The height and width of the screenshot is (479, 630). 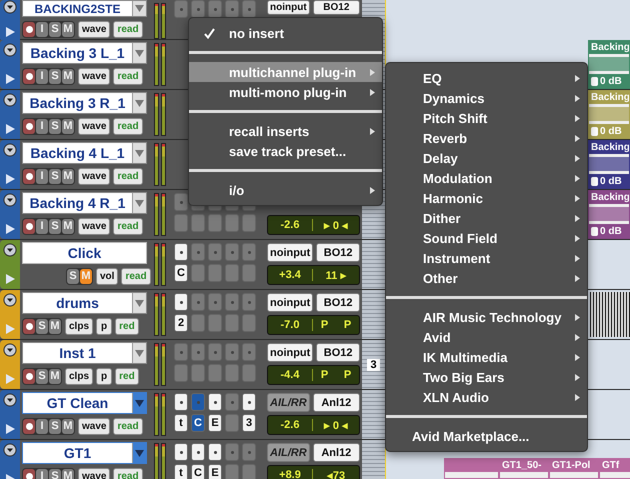 I want to click on menu-item: i/o, so click(x=285, y=190).